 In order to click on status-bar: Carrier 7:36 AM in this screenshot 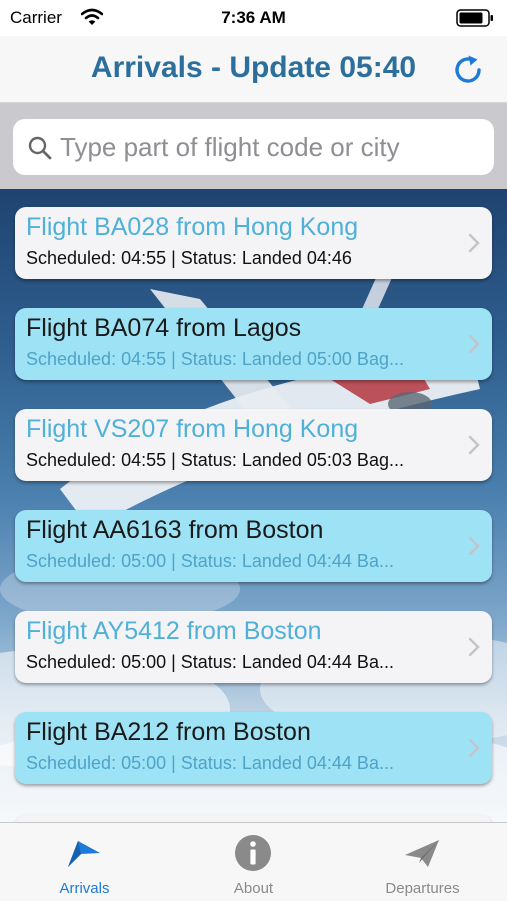, I will do `click(253, 18)`.